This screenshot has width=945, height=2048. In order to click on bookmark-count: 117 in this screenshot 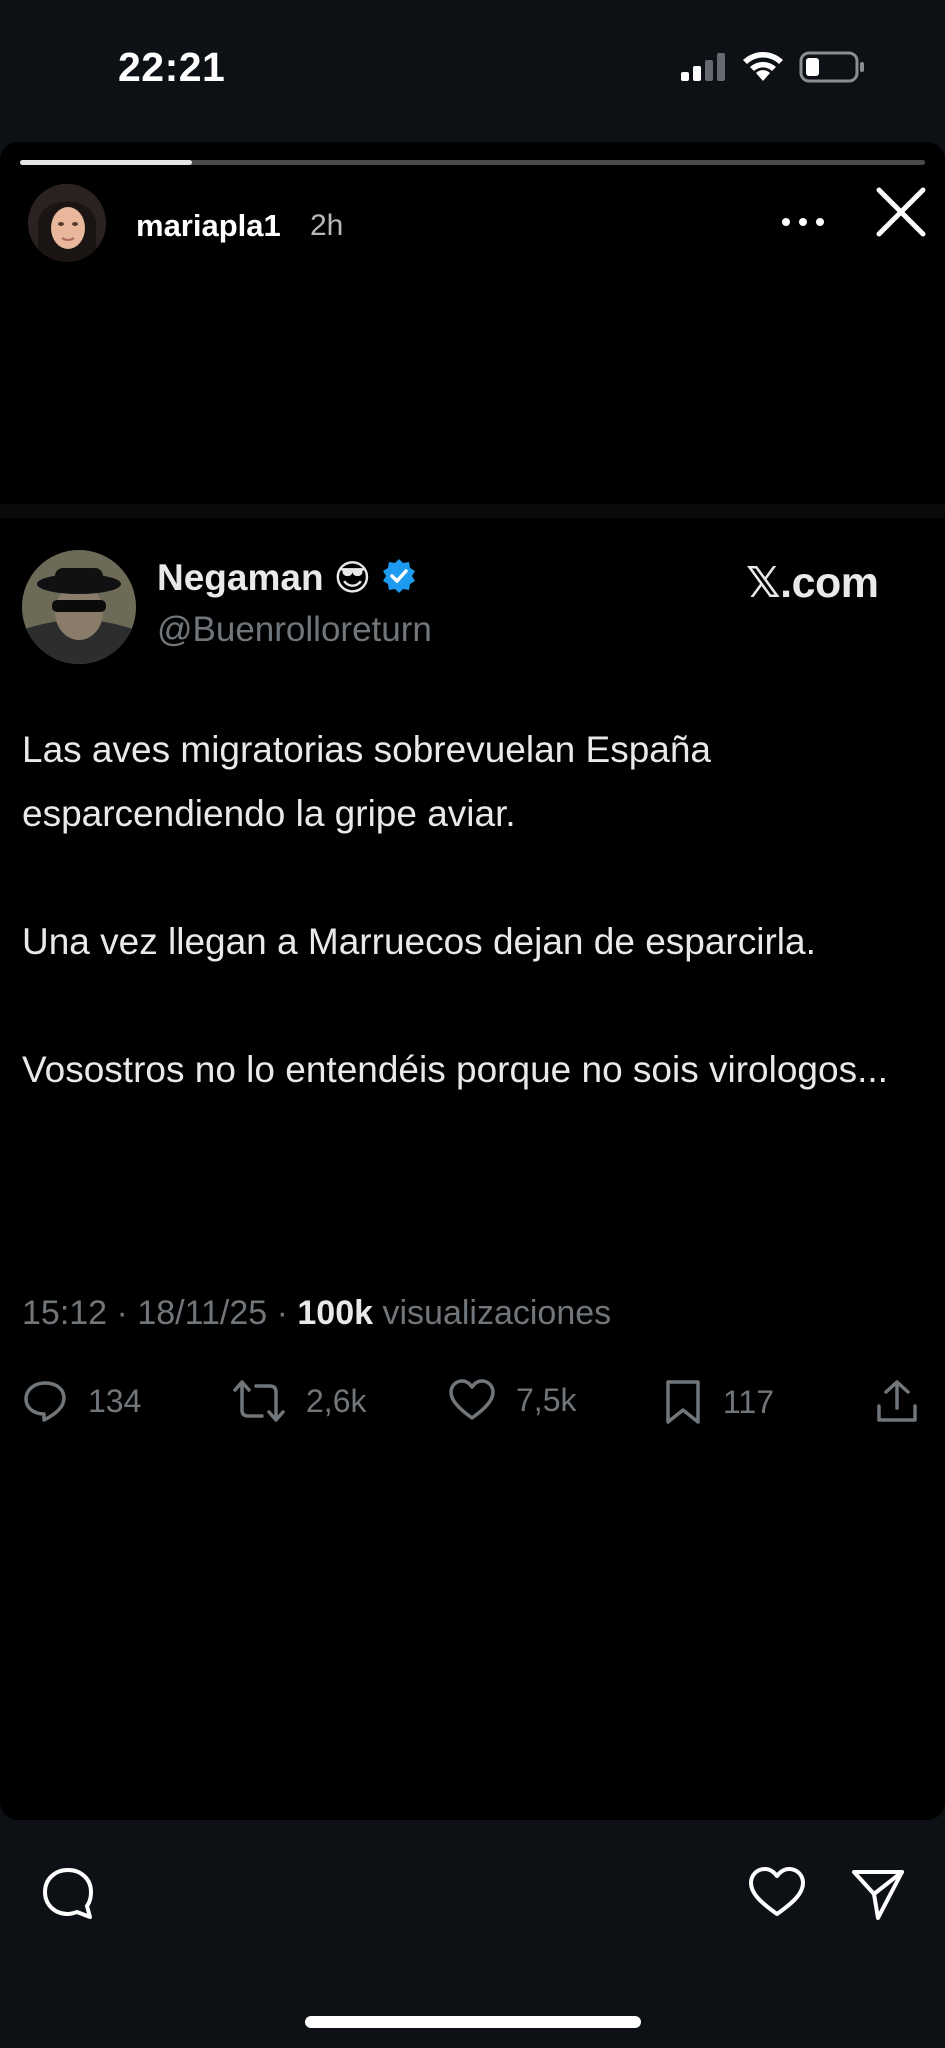, I will do `click(749, 1401)`.